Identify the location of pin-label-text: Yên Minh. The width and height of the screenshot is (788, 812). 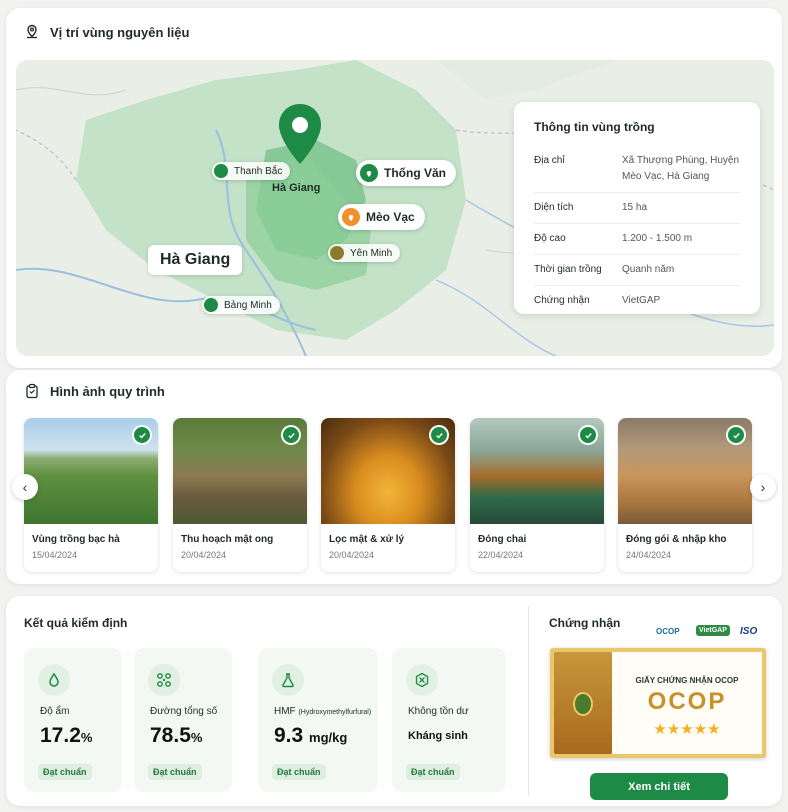
(371, 253).